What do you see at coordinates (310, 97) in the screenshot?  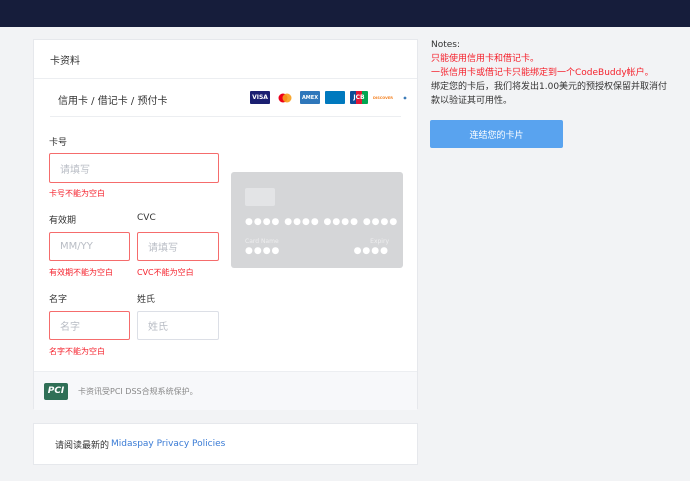 I see `amex-logo: AMEX` at bounding box center [310, 97].